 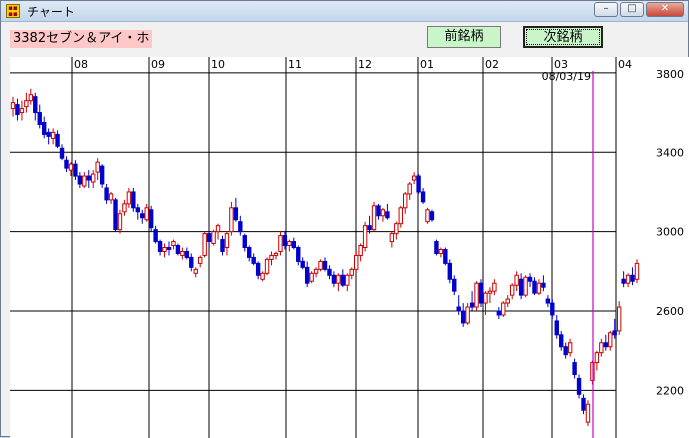 I want to click on stock-name-label: 3382セブン＆アイ・ホ, so click(x=81, y=39).